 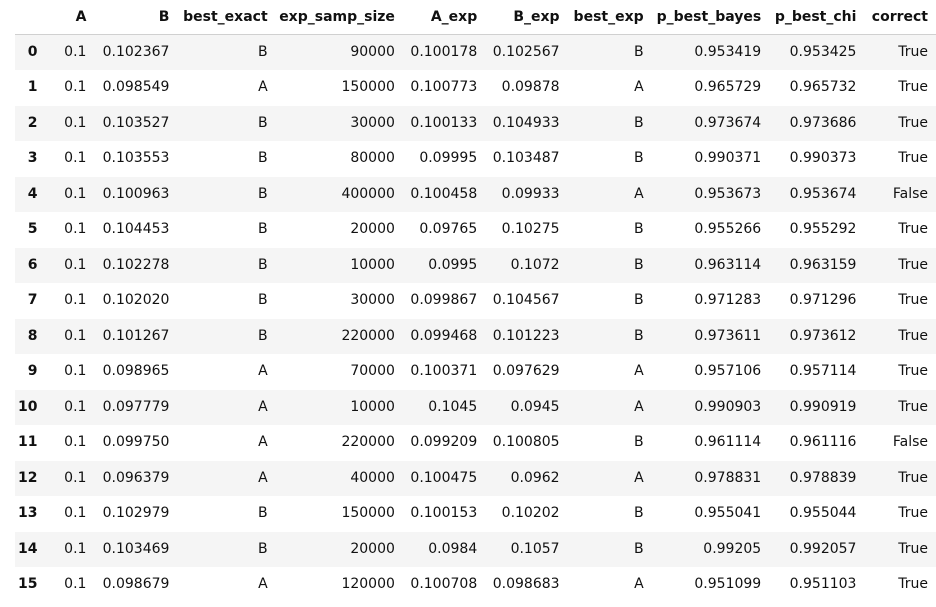 What do you see at coordinates (530, 87) in the screenshot?
I see `table-cell: 0.09878` at bounding box center [530, 87].